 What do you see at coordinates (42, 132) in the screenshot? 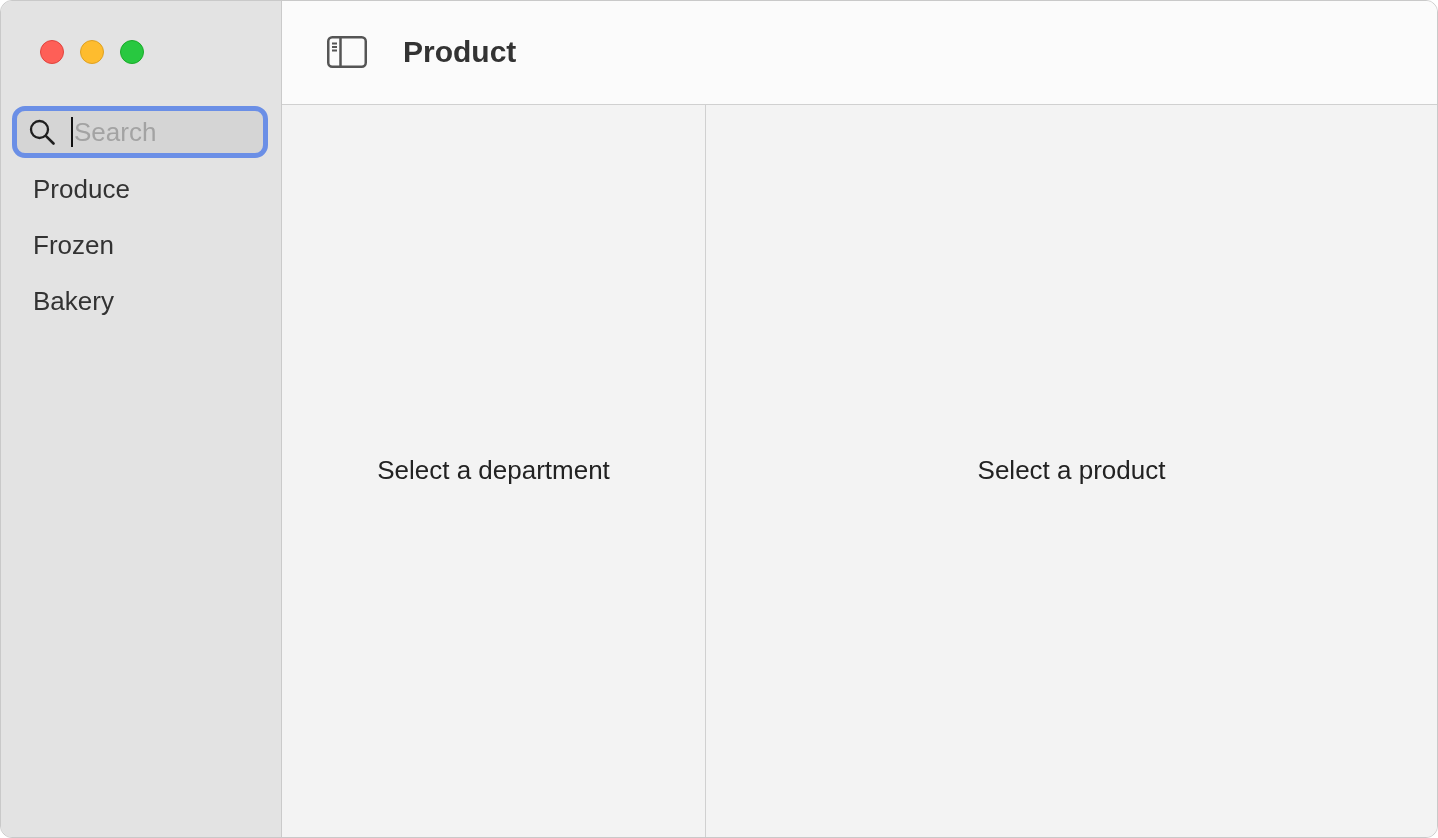
I see `search-icon` at bounding box center [42, 132].